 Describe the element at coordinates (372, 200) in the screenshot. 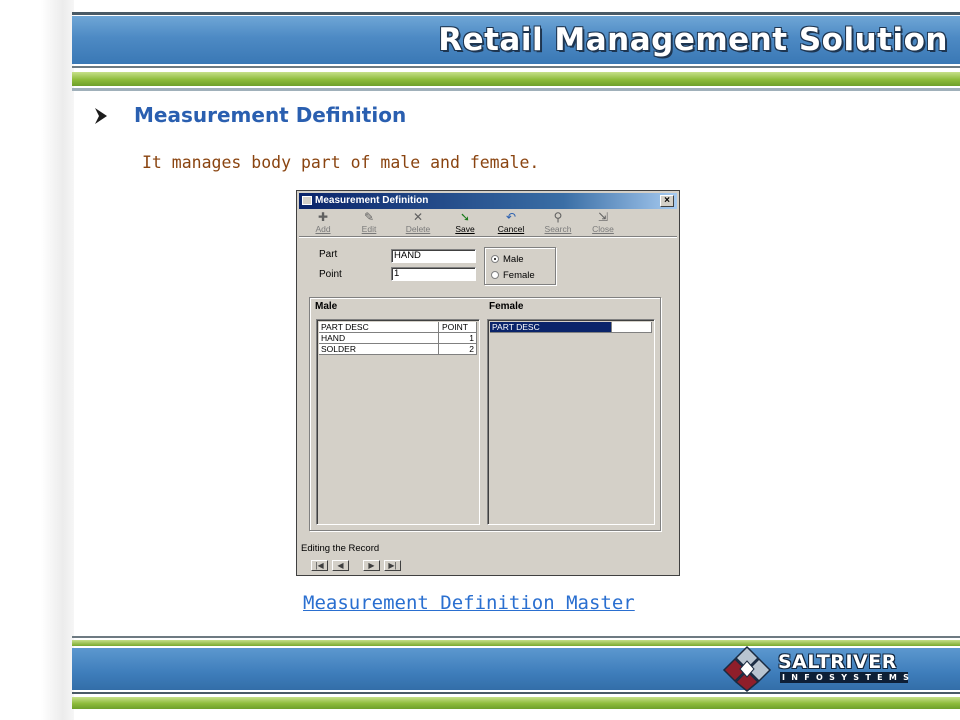

I see `window-title: Measurement Definition` at that location.